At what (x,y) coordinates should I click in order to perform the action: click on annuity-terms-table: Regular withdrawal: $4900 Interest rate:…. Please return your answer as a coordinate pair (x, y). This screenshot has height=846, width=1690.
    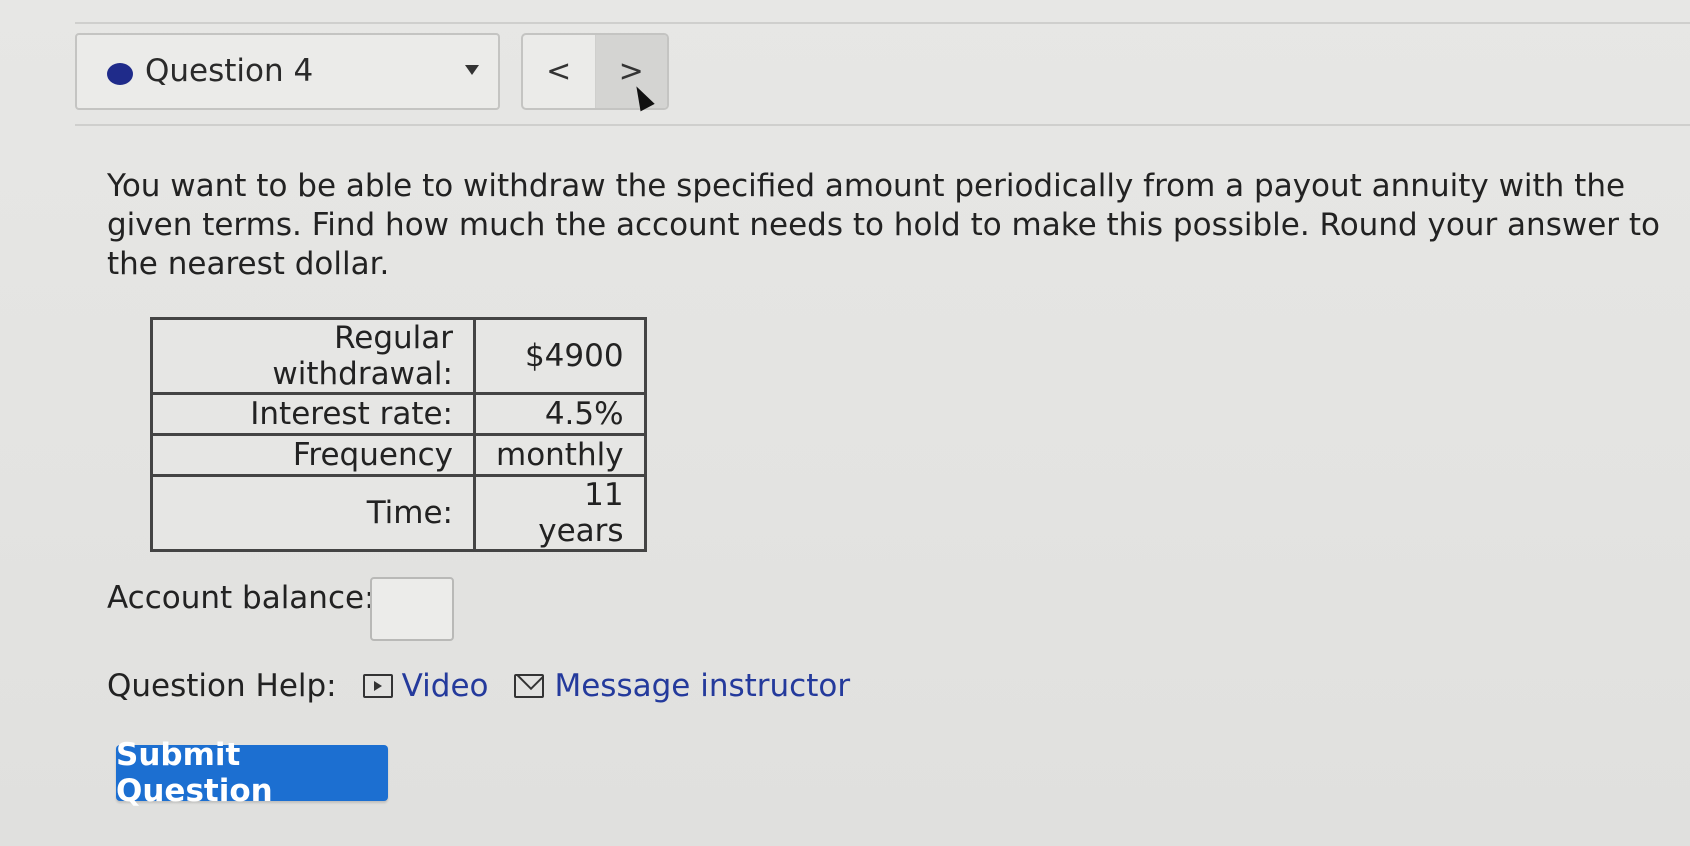
    Looking at the image, I should click on (398, 434).